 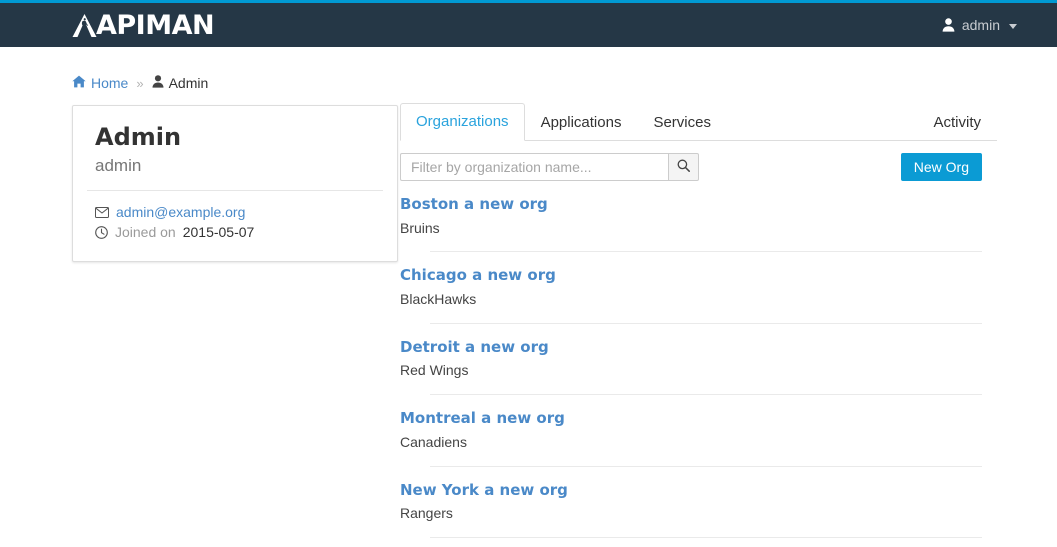 I want to click on tab-activity-label: Activity, so click(x=957, y=122).